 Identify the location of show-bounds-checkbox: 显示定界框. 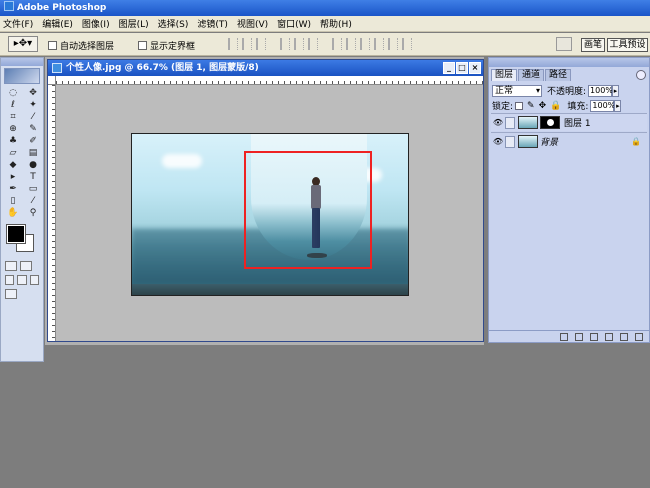
(166, 45).